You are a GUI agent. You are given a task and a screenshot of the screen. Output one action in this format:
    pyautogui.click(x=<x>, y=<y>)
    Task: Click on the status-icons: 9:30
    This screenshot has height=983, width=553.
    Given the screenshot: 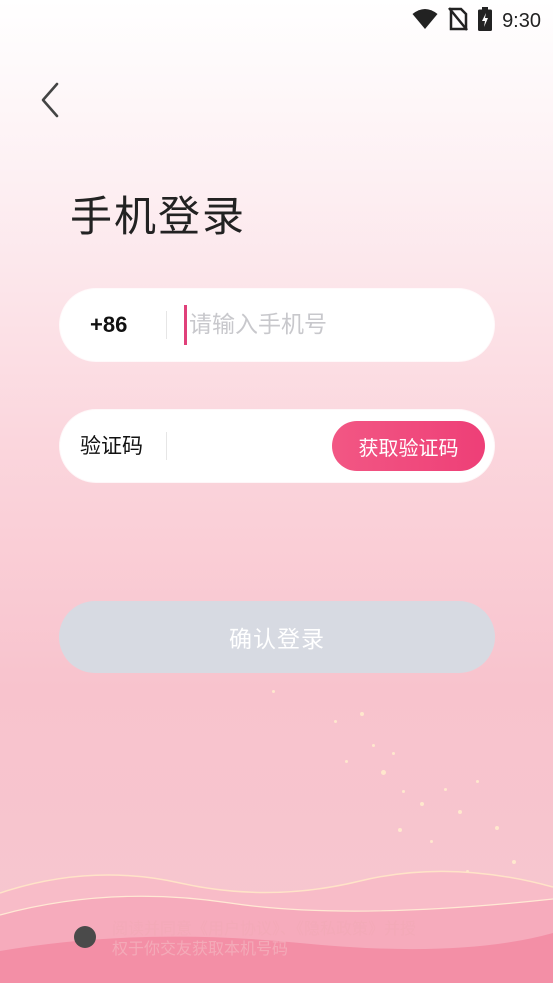 What is the action you would take?
    pyautogui.click(x=476, y=21)
    